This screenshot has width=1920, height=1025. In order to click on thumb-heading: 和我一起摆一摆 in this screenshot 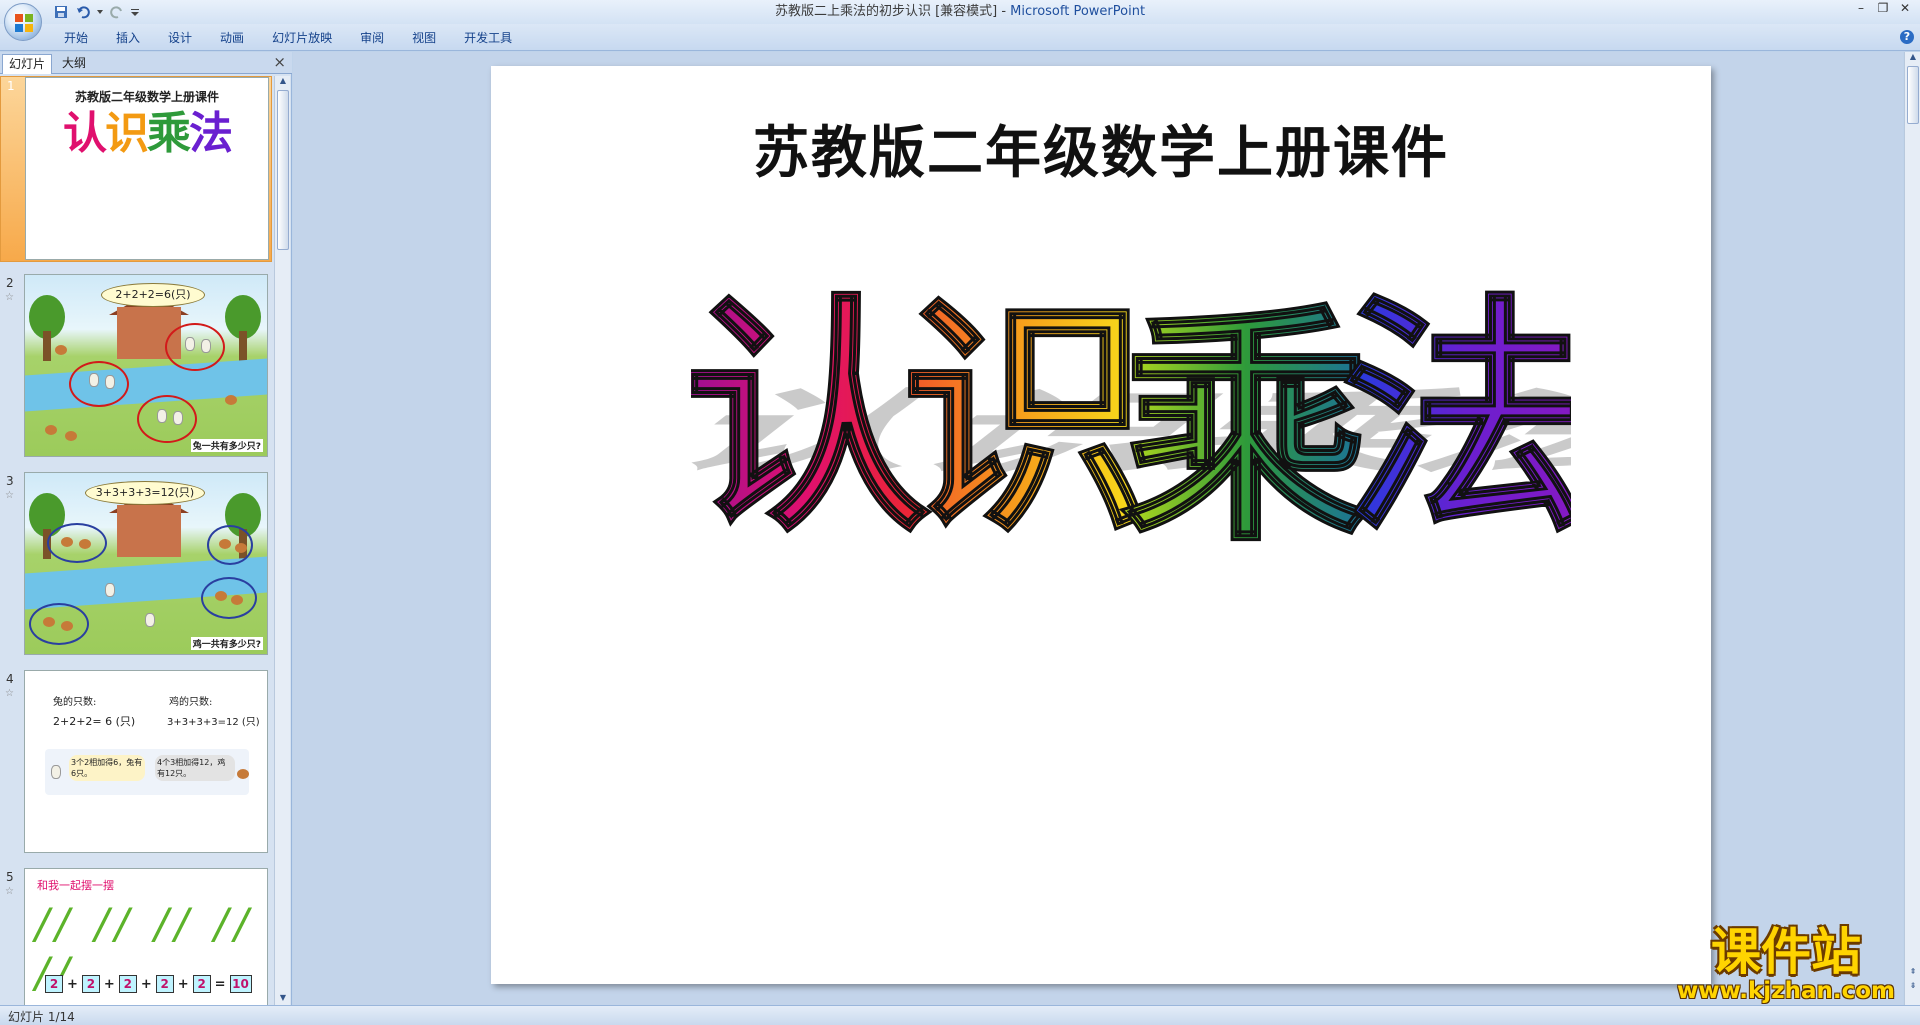, I will do `click(75, 885)`.